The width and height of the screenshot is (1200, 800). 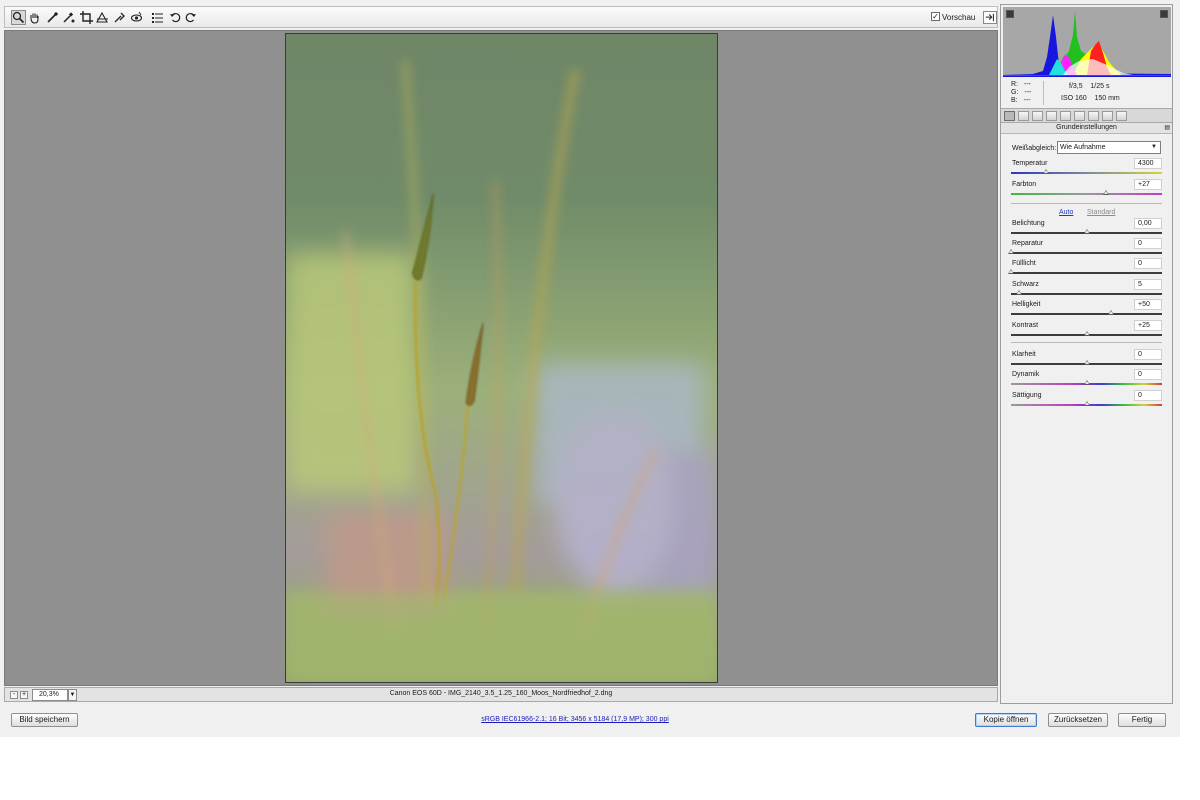 What do you see at coordinates (935, 16) in the screenshot?
I see `preview-checkbox: ✓` at bounding box center [935, 16].